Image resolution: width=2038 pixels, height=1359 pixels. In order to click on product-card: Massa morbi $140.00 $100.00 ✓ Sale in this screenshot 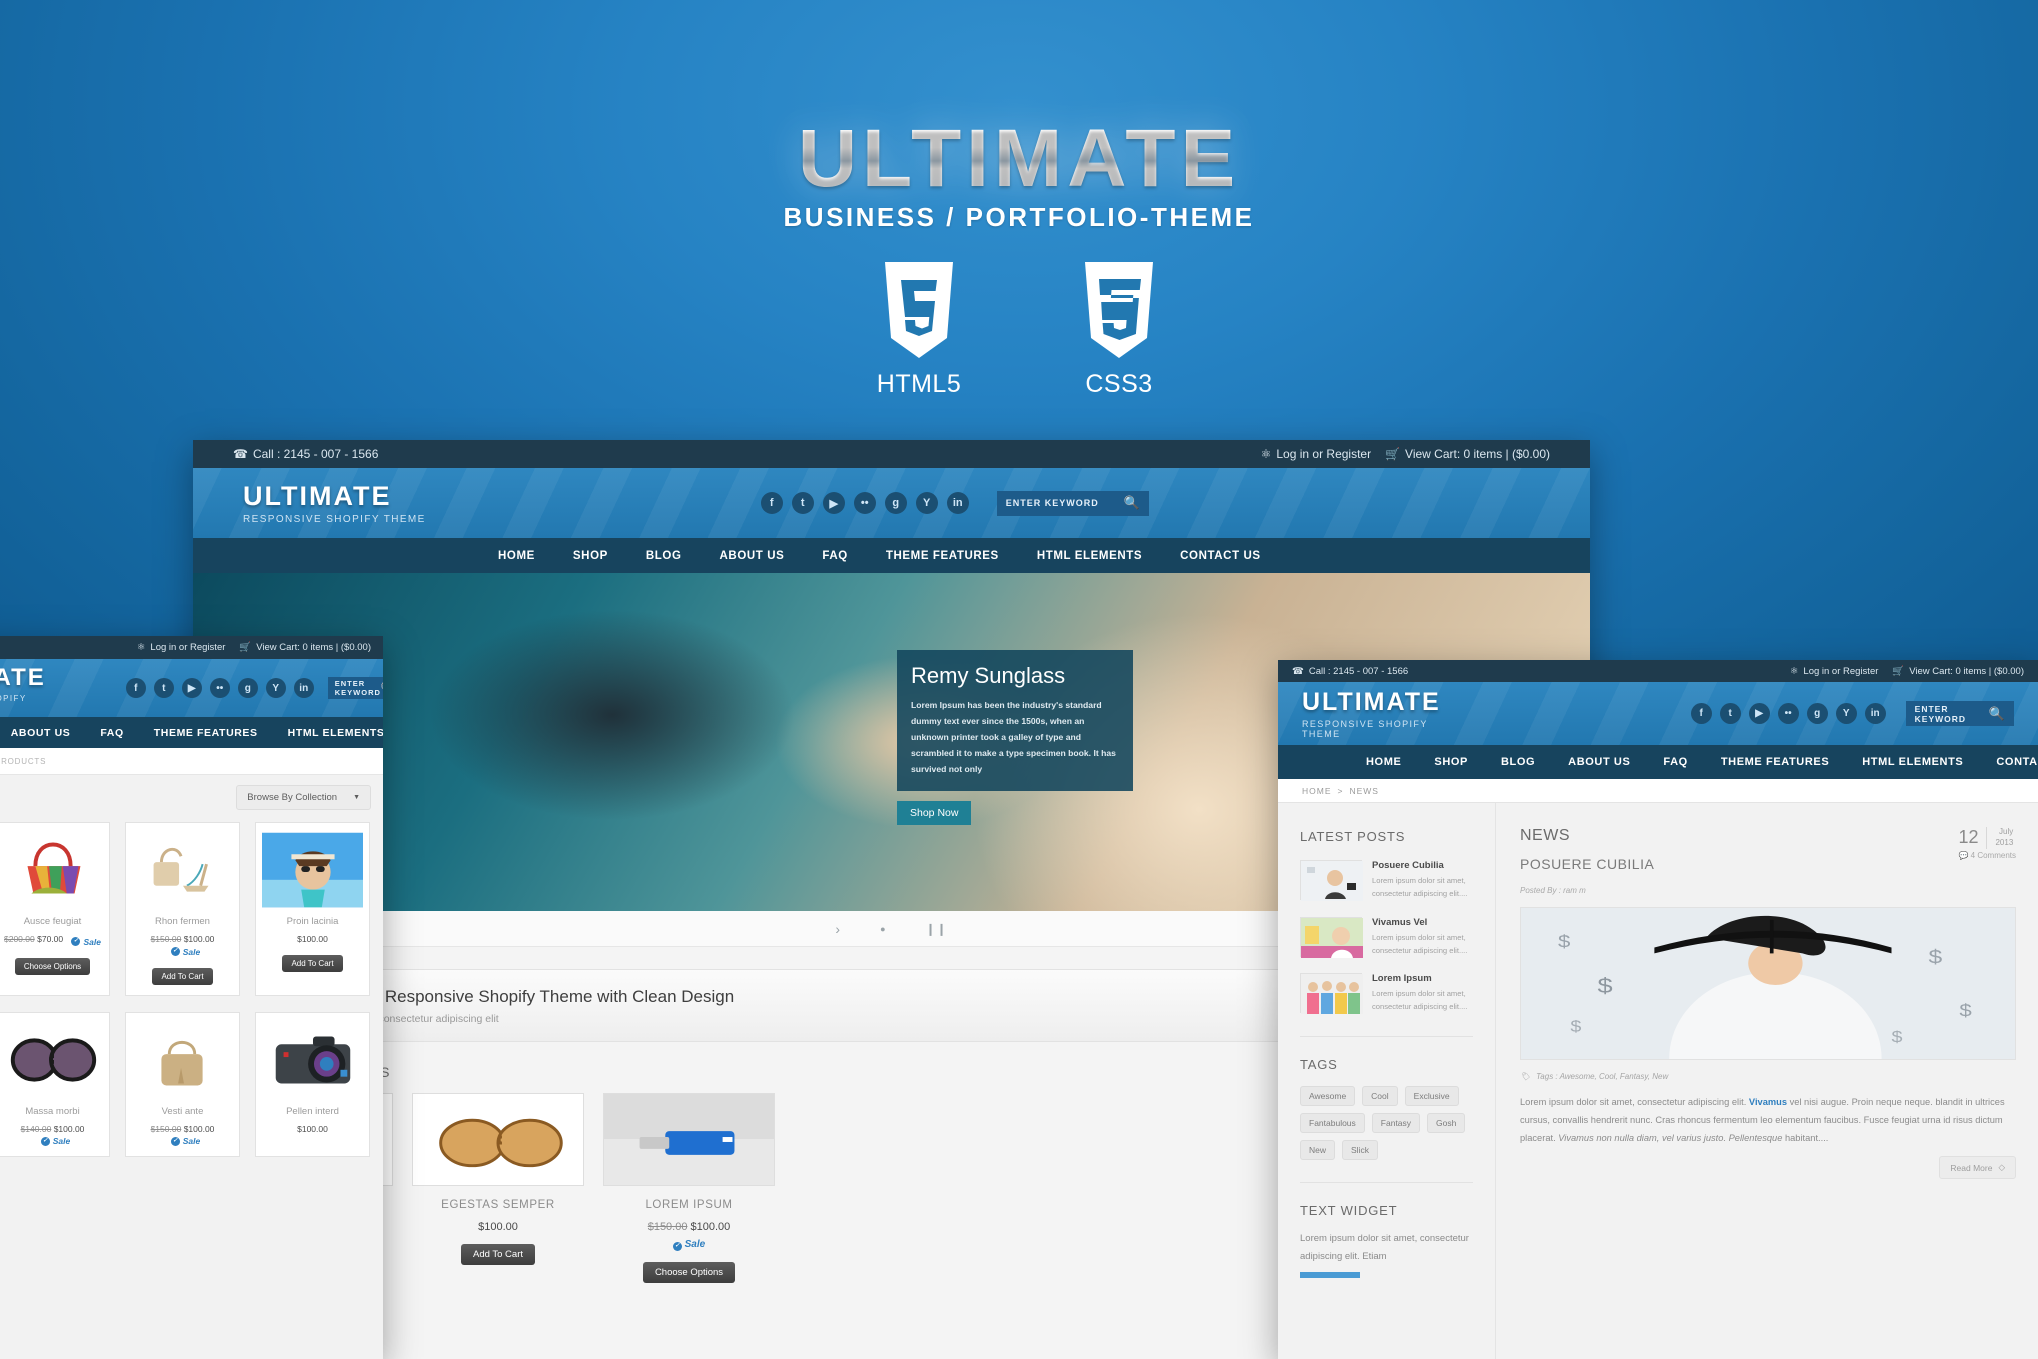, I will do `click(55, 1084)`.